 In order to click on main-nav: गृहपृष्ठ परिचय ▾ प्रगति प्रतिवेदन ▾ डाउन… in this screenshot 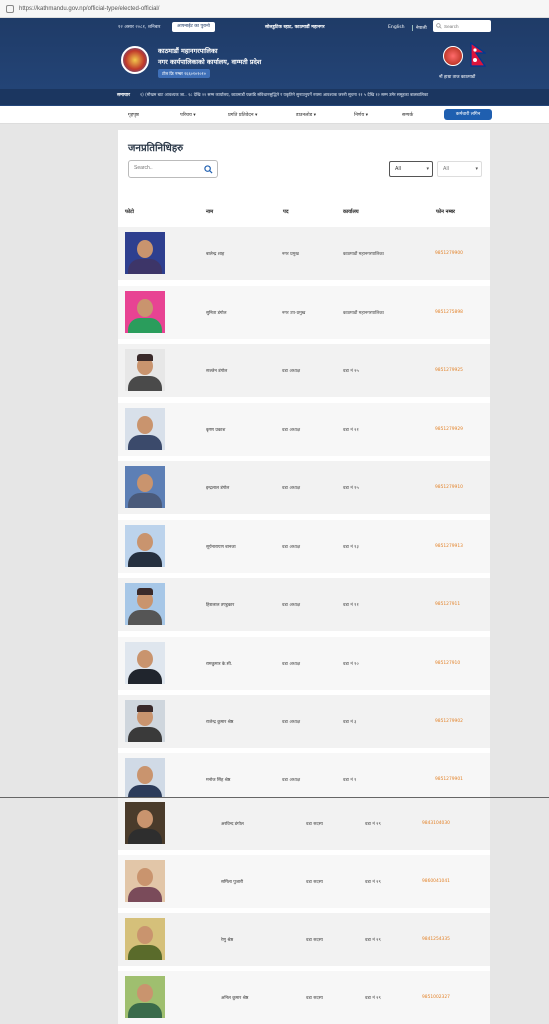, I will do `click(274, 115)`.